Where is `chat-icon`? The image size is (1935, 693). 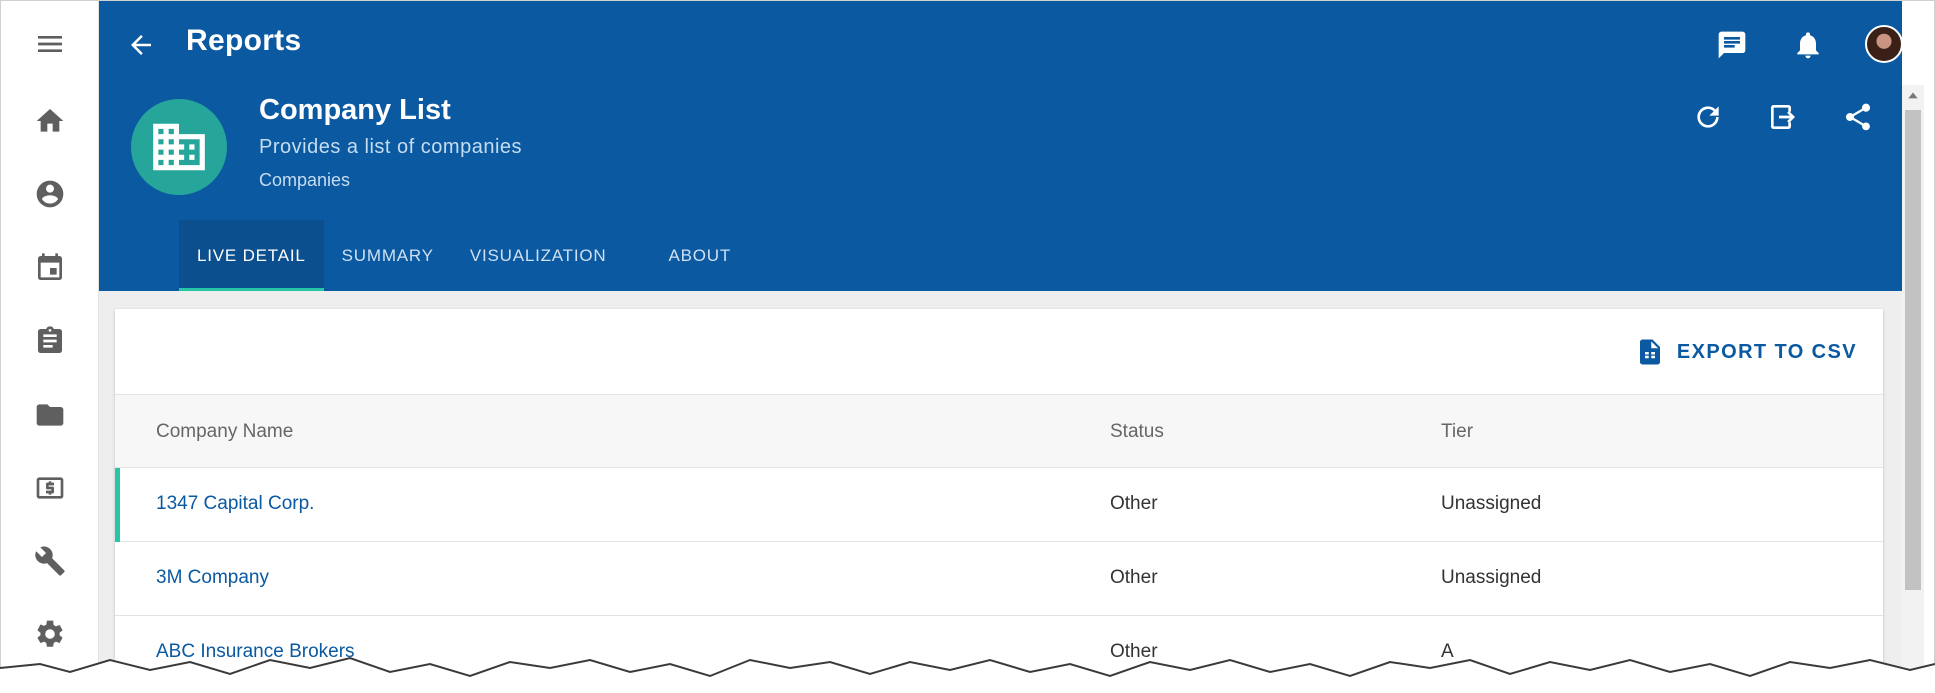 chat-icon is located at coordinates (1732, 45).